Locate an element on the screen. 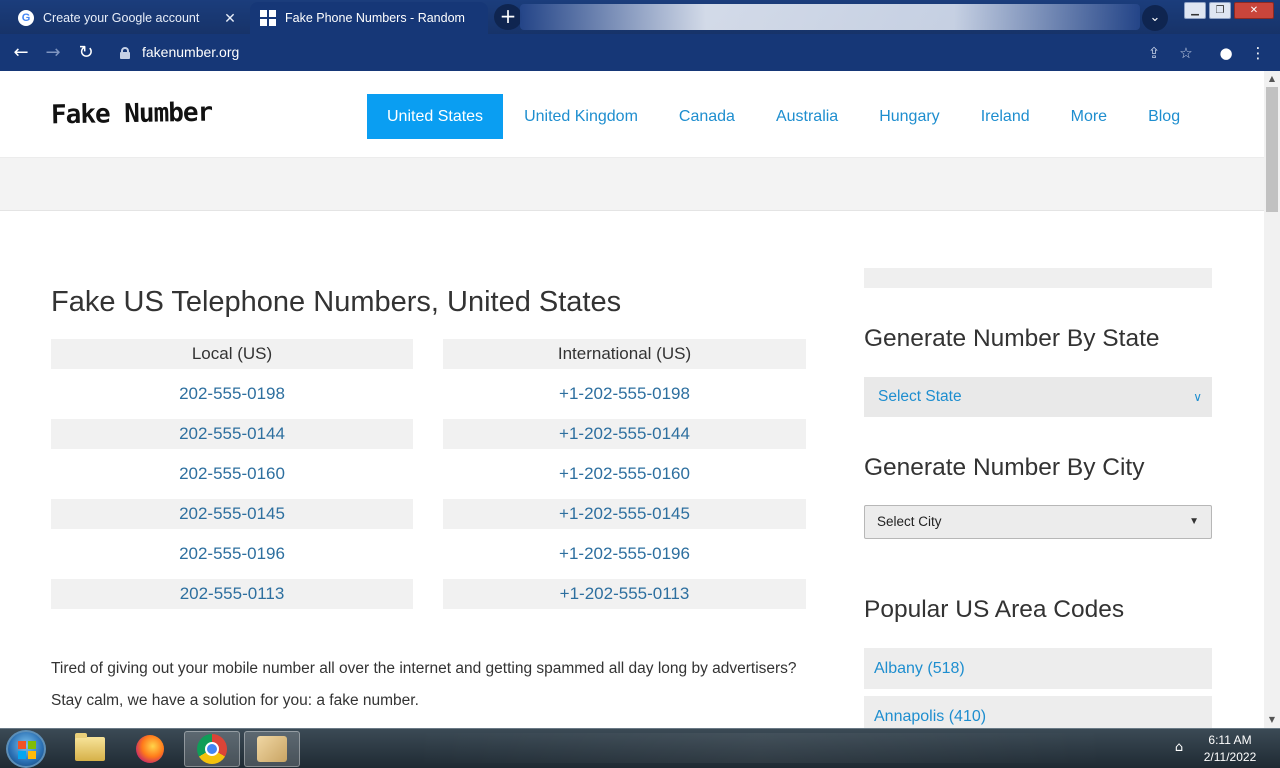 The width and height of the screenshot is (1280, 768). international-number: +1-202-555-0160 is located at coordinates (624, 474).